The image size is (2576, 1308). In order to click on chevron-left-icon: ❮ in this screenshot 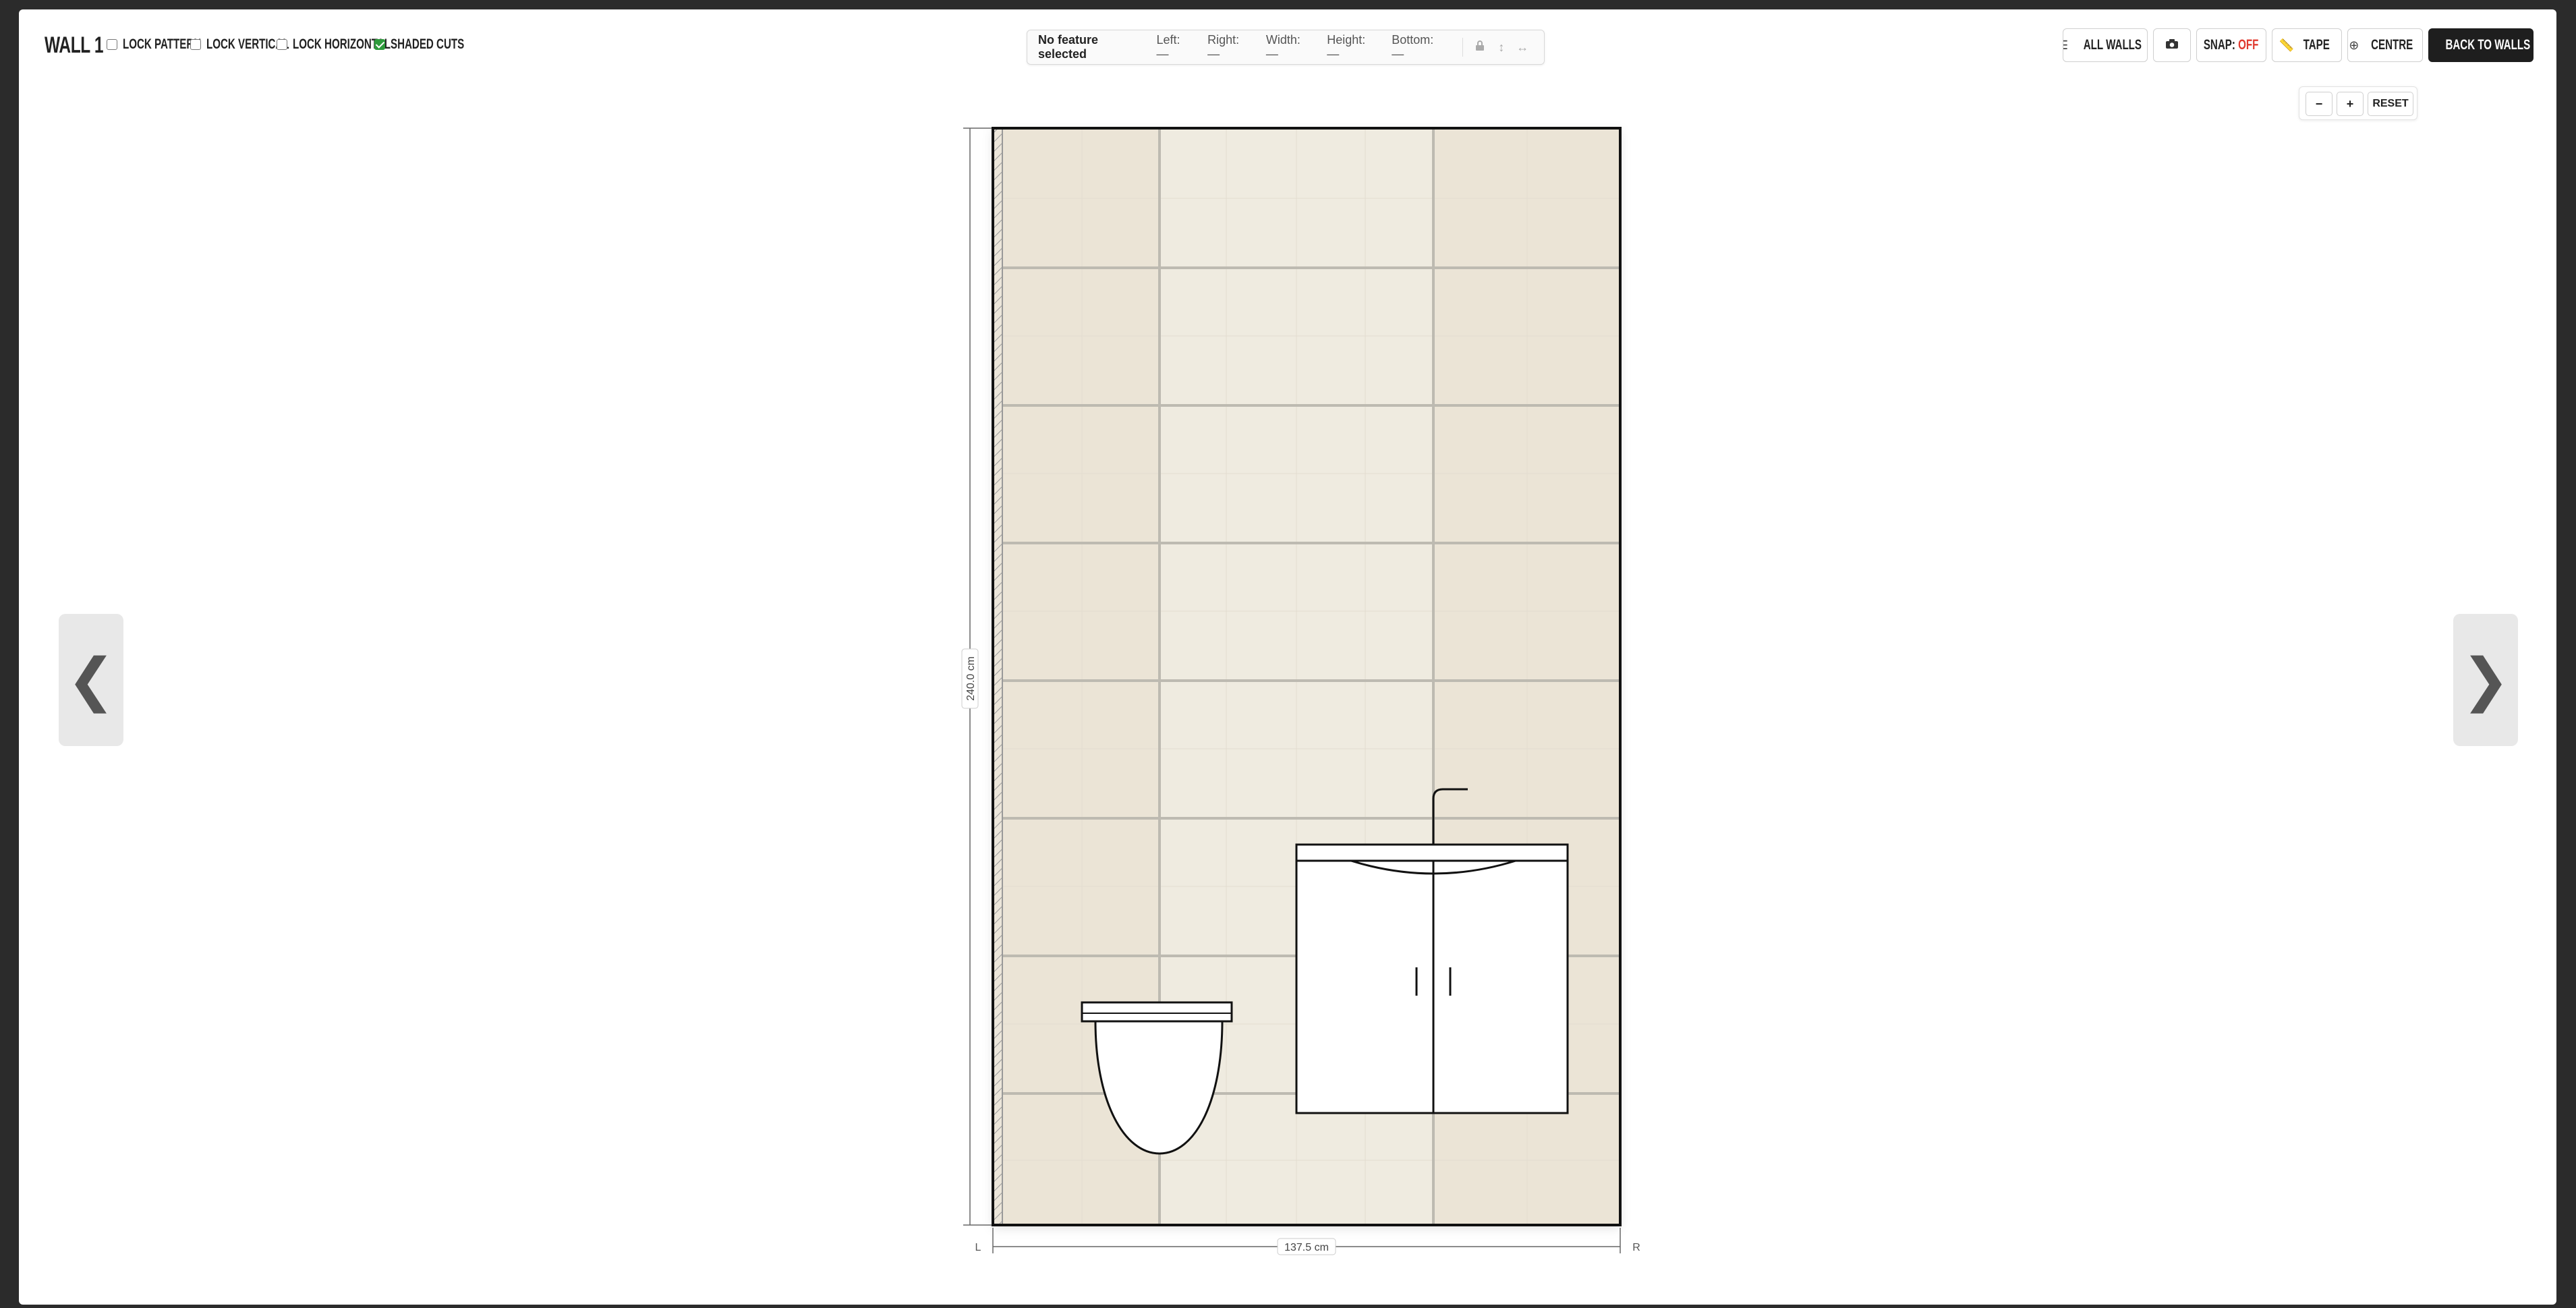, I will do `click(91, 680)`.